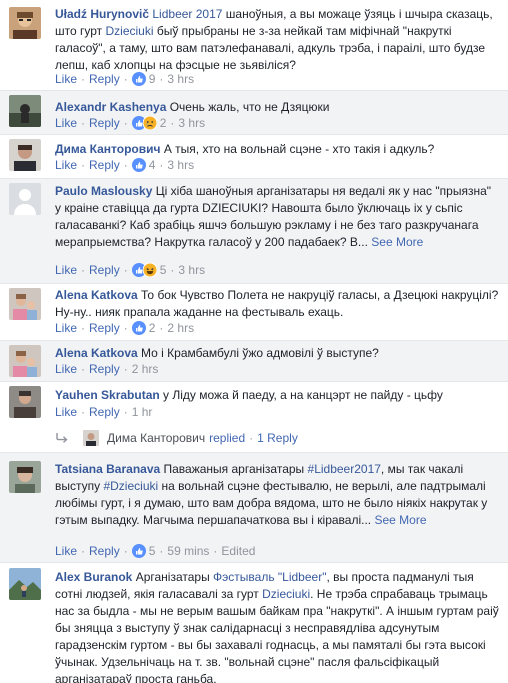 This screenshot has height=683, width=508. What do you see at coordinates (187, 14) in the screenshot?
I see `comment-link: Lidbeer 2017` at bounding box center [187, 14].